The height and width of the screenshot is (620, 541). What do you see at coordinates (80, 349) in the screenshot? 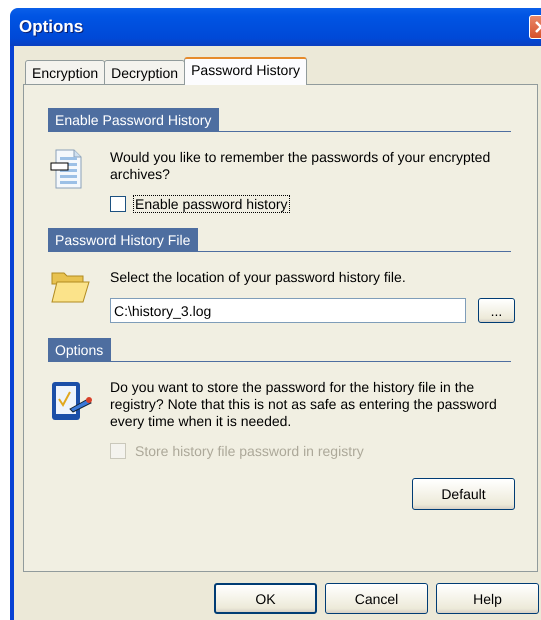
I see `section-header: Options` at bounding box center [80, 349].